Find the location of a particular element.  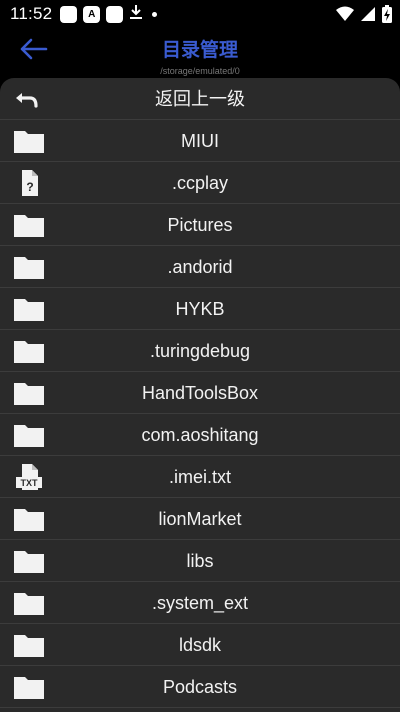

list-item: HandToolsBox is located at coordinates (200, 393).